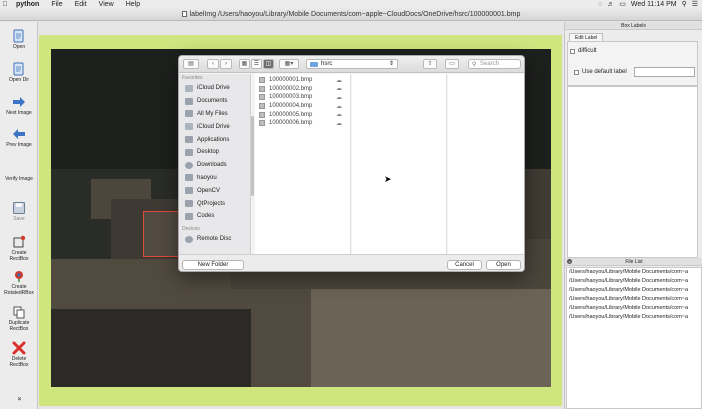 Image resolution: width=702 pixels, height=409 pixels. I want to click on cancel-button: Cancel, so click(464, 265).